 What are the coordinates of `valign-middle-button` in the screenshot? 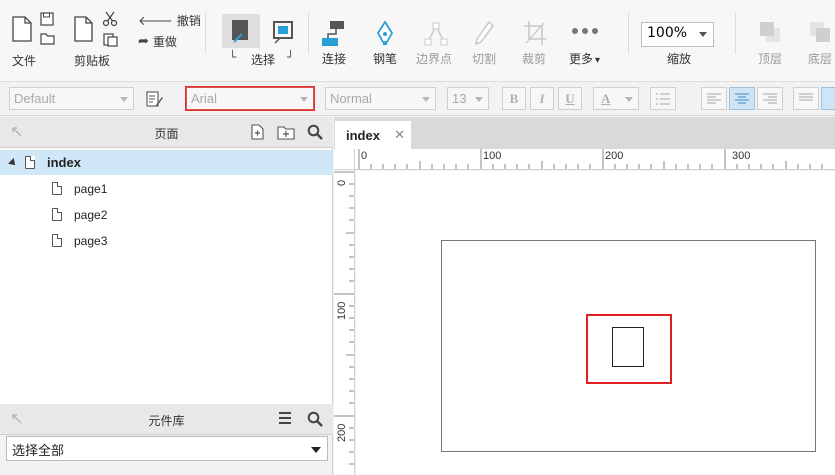 It's located at (828, 98).